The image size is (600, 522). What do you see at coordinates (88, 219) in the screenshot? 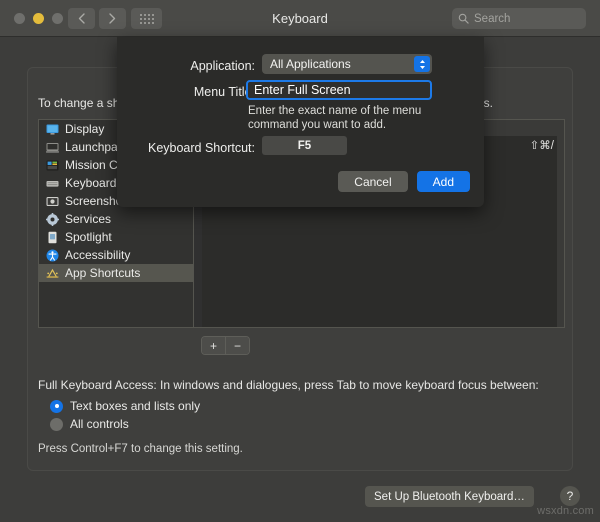
I see `sidebar-item-label: Services` at bounding box center [88, 219].